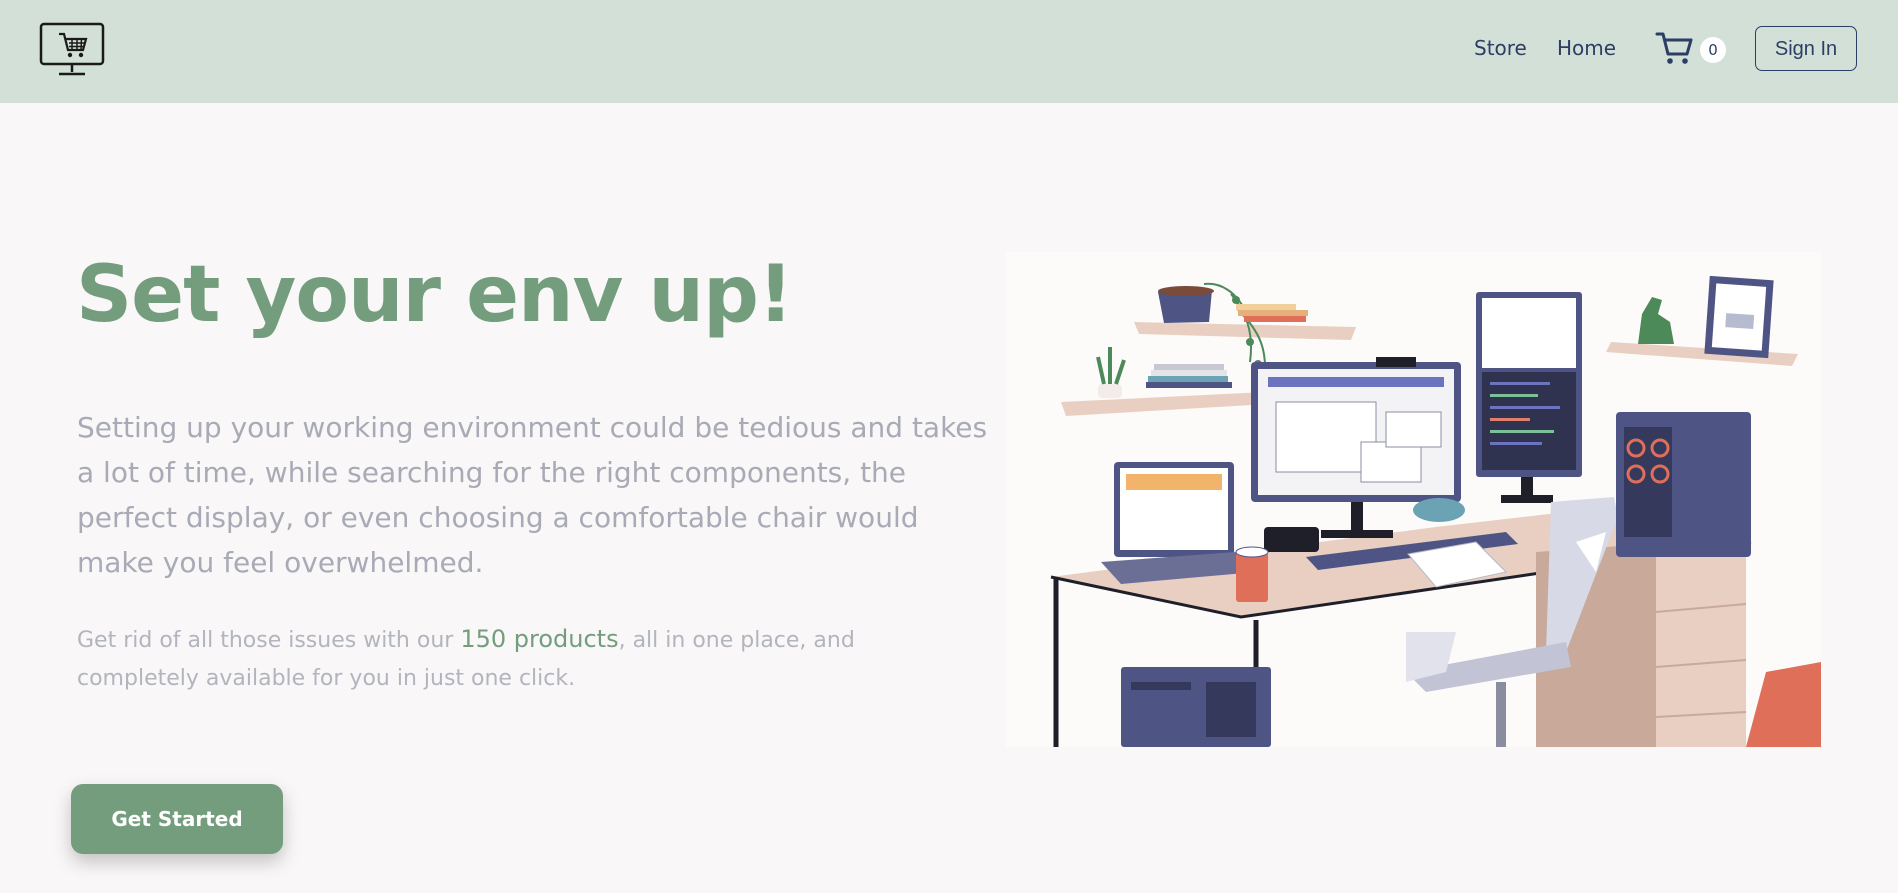 The image size is (1898, 893). I want to click on hero-subtext-start: Get rid of all those issues with our, so click(269, 640).